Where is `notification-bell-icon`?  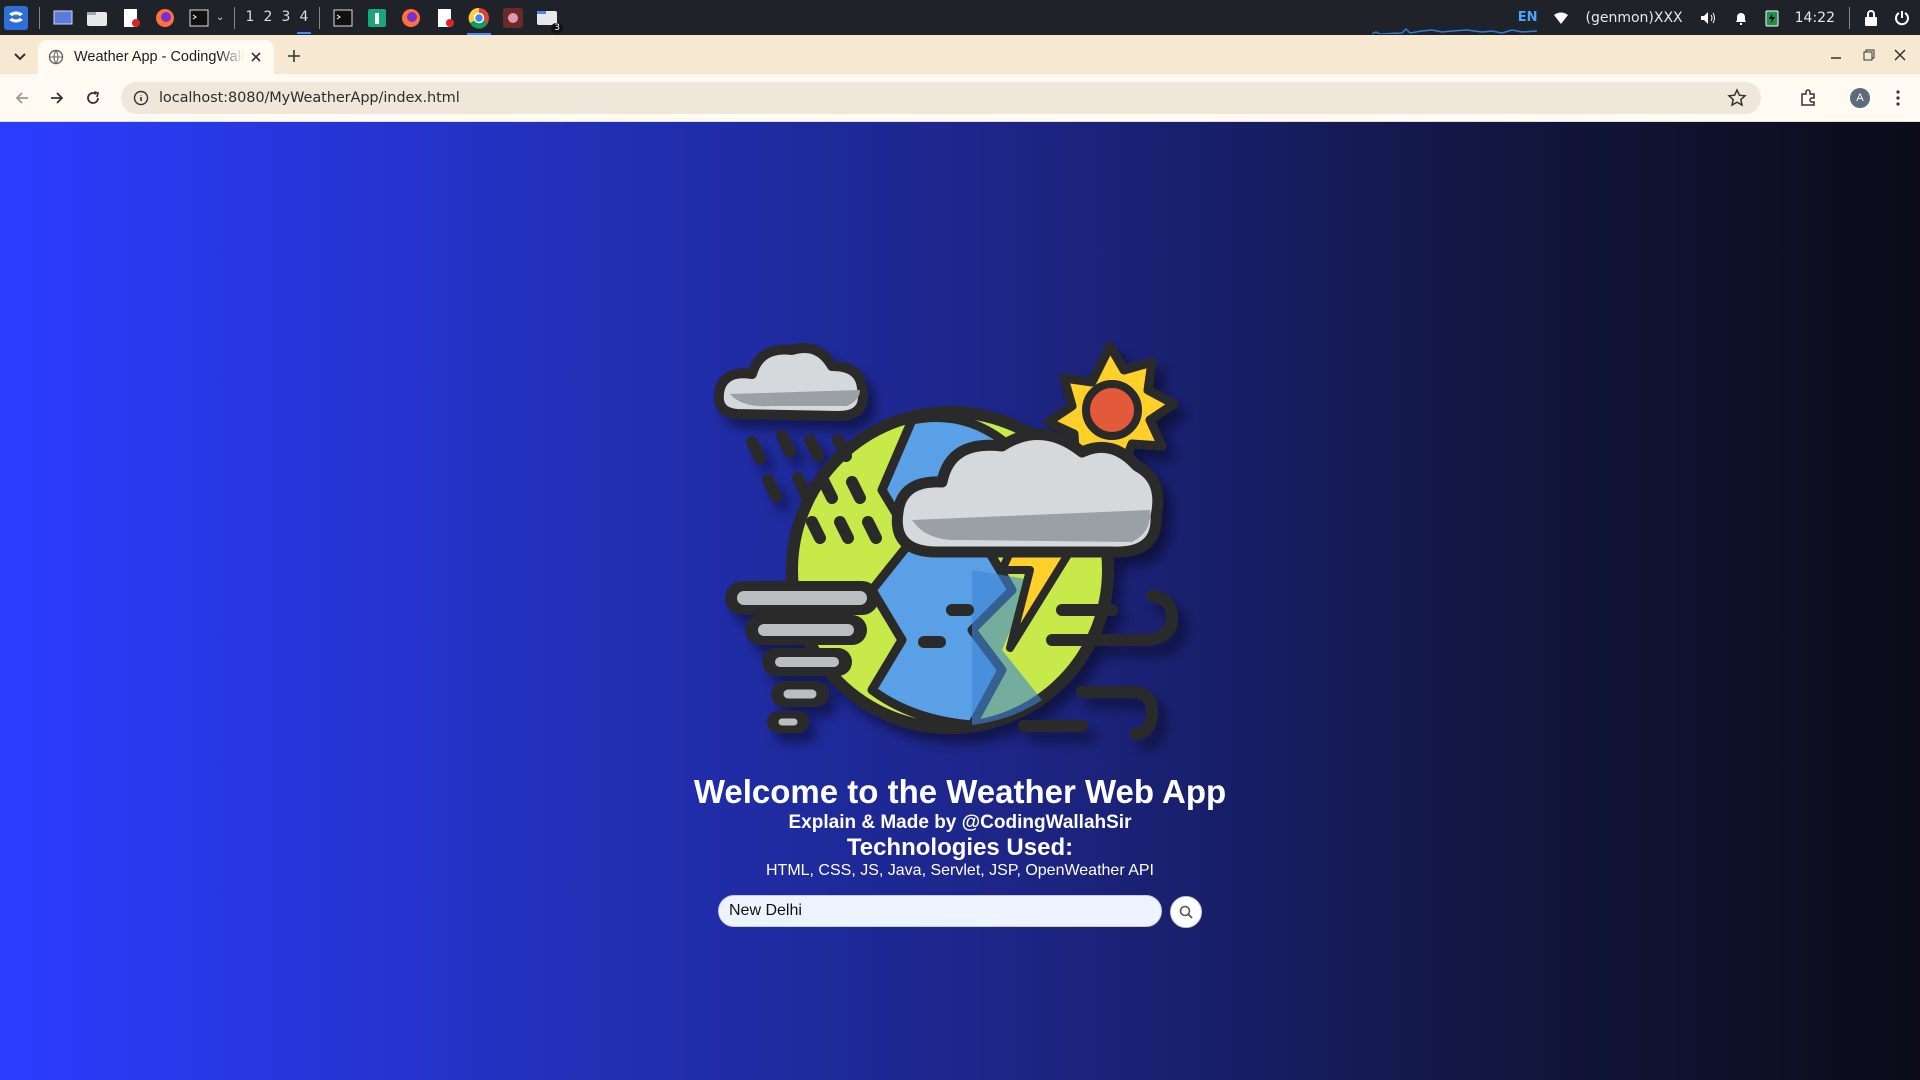 notification-bell-icon is located at coordinates (1741, 18).